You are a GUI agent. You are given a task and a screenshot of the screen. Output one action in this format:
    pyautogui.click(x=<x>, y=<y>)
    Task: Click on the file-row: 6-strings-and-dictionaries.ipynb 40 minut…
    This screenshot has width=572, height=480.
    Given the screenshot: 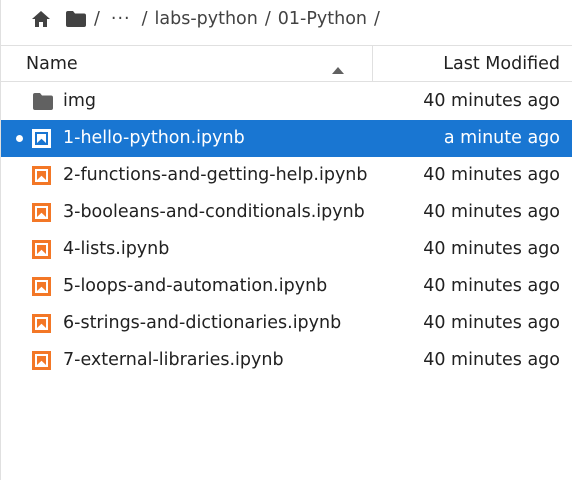 What is the action you would take?
    pyautogui.click(x=286, y=323)
    